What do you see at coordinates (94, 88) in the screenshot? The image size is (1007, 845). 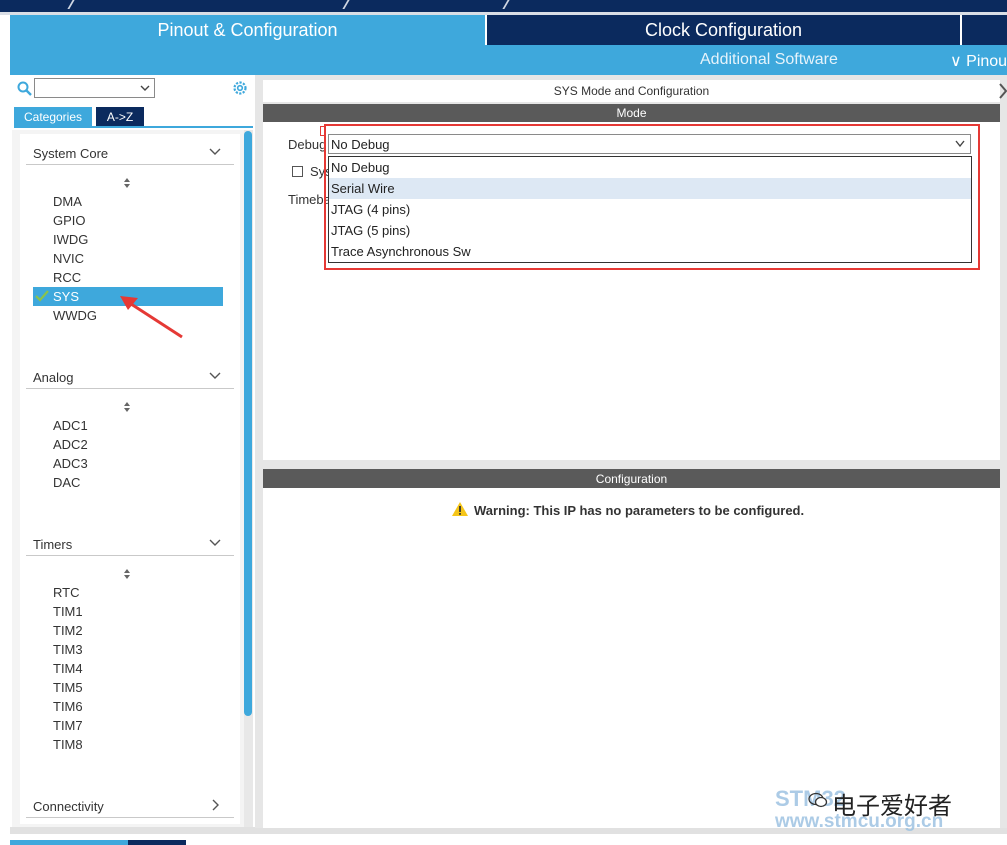 I see `search-input` at bounding box center [94, 88].